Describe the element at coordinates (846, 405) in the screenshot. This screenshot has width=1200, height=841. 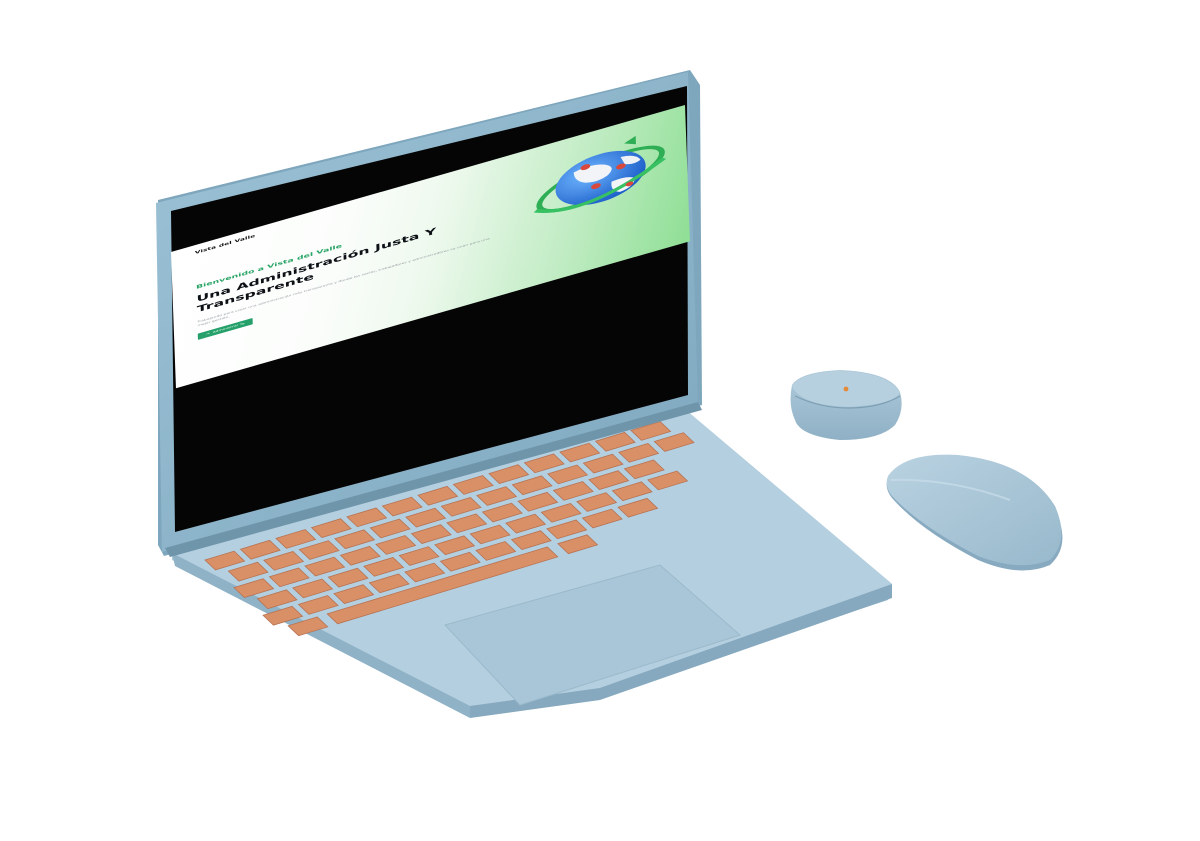
I see `earbuds-case` at that location.